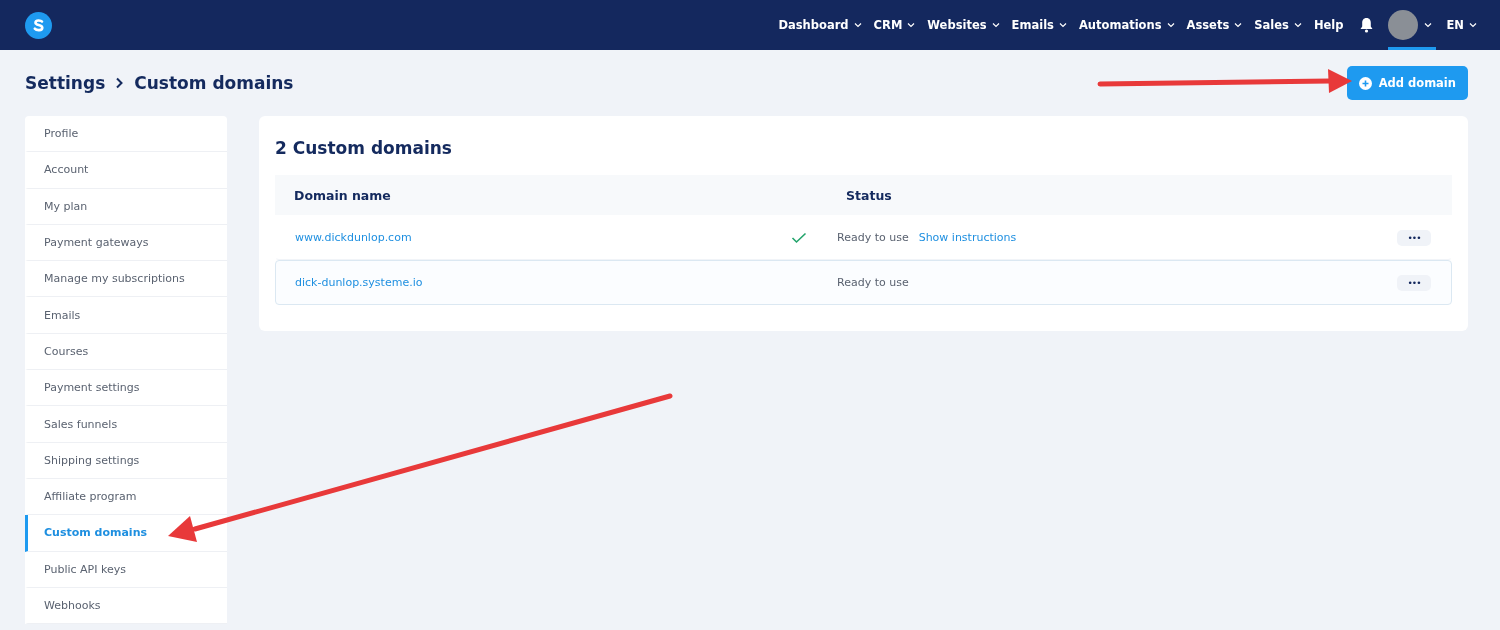 This screenshot has width=1500, height=630. I want to click on sidebar-item: Payment settings, so click(126, 388).